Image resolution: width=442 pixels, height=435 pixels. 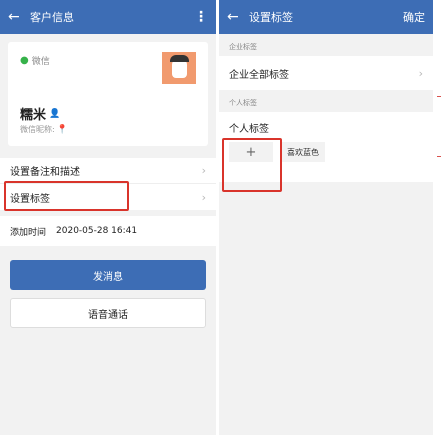 What do you see at coordinates (249, 129) in the screenshot?
I see `personal-tags-title: 个人标签` at bounding box center [249, 129].